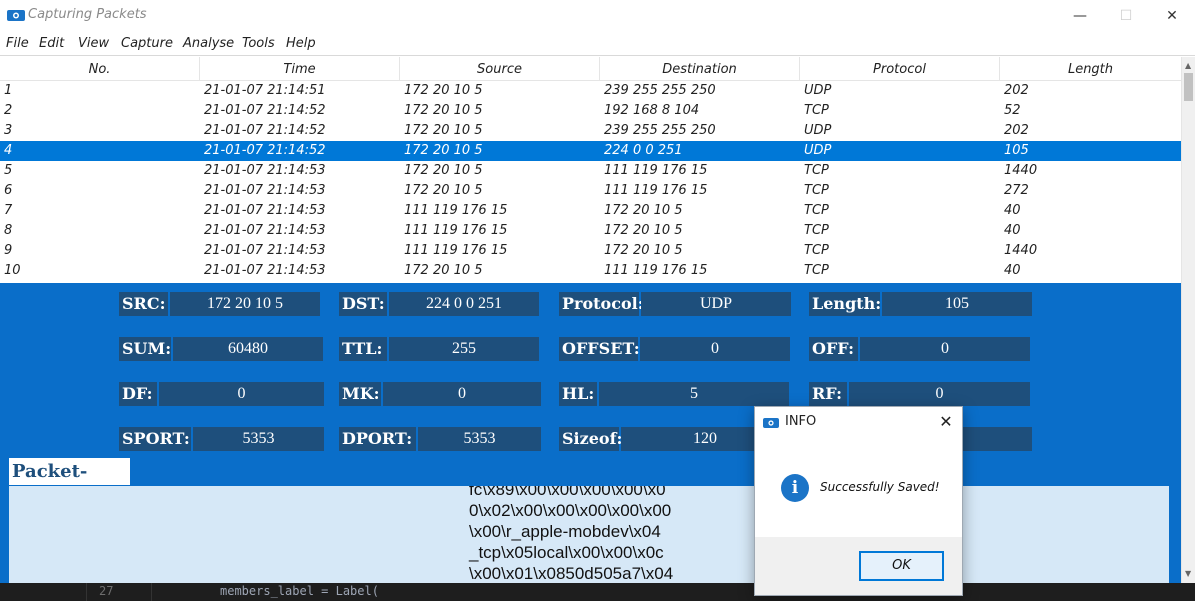 This screenshot has width=1195, height=601. What do you see at coordinates (8, 250) in the screenshot?
I see `cell-no: 9` at bounding box center [8, 250].